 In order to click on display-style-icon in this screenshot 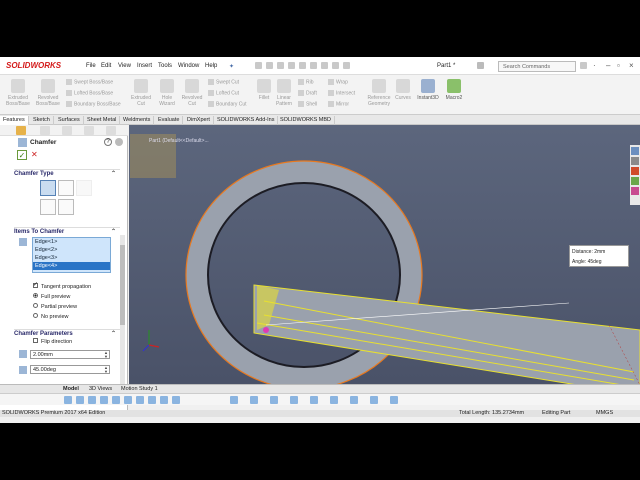, I will do `click(128, 400)`.